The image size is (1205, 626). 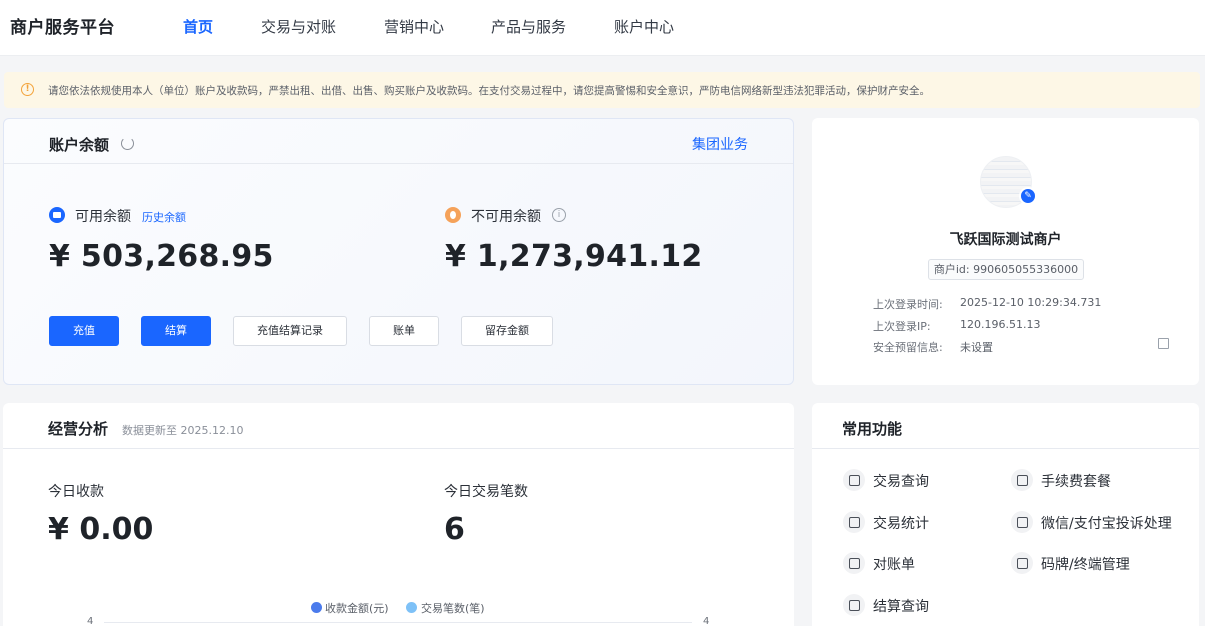 What do you see at coordinates (854, 480) in the screenshot?
I see `money-bag-icon` at bounding box center [854, 480].